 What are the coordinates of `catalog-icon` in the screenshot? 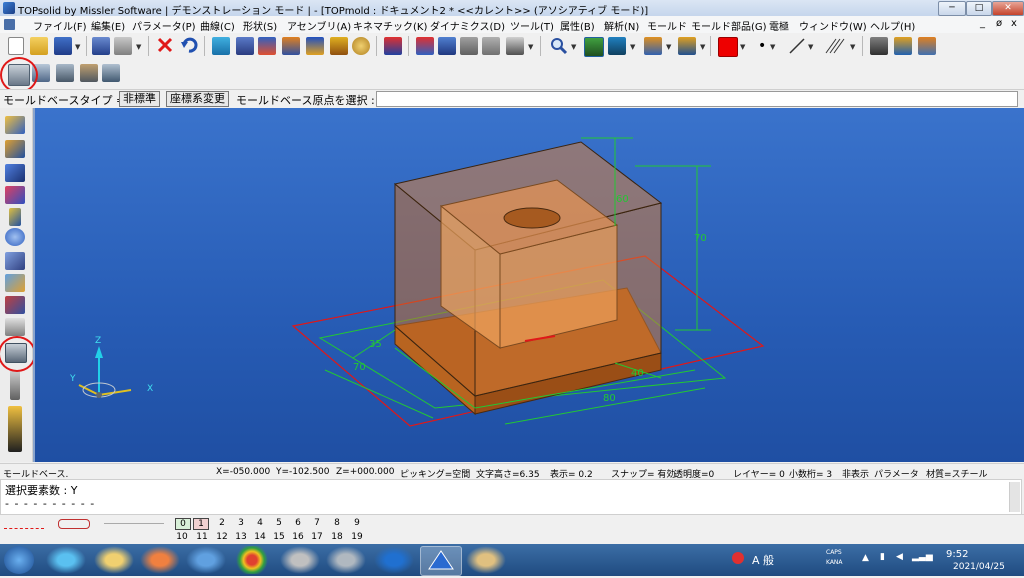 It's located at (927, 46).